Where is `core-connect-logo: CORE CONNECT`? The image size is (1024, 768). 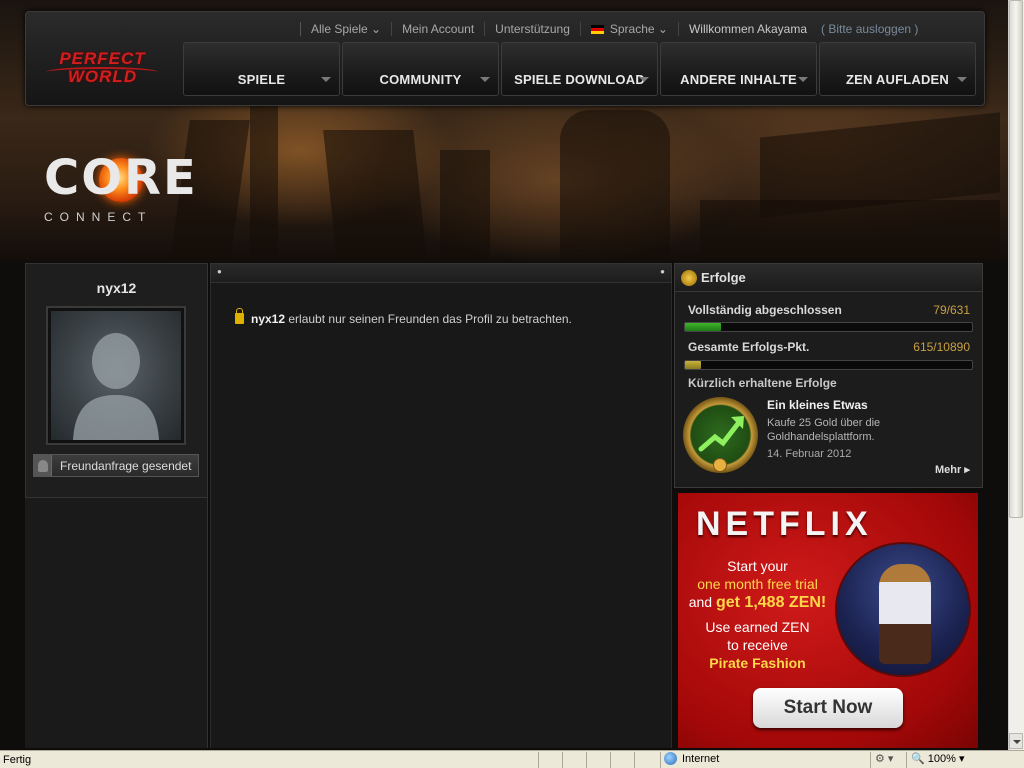
core-connect-logo: CORE CONNECT is located at coordinates (120, 190).